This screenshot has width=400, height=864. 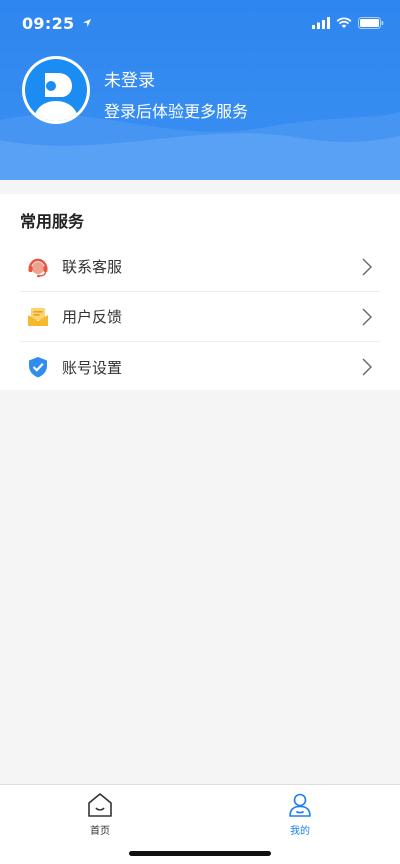 I want to click on signal-icon, so click(x=321, y=23).